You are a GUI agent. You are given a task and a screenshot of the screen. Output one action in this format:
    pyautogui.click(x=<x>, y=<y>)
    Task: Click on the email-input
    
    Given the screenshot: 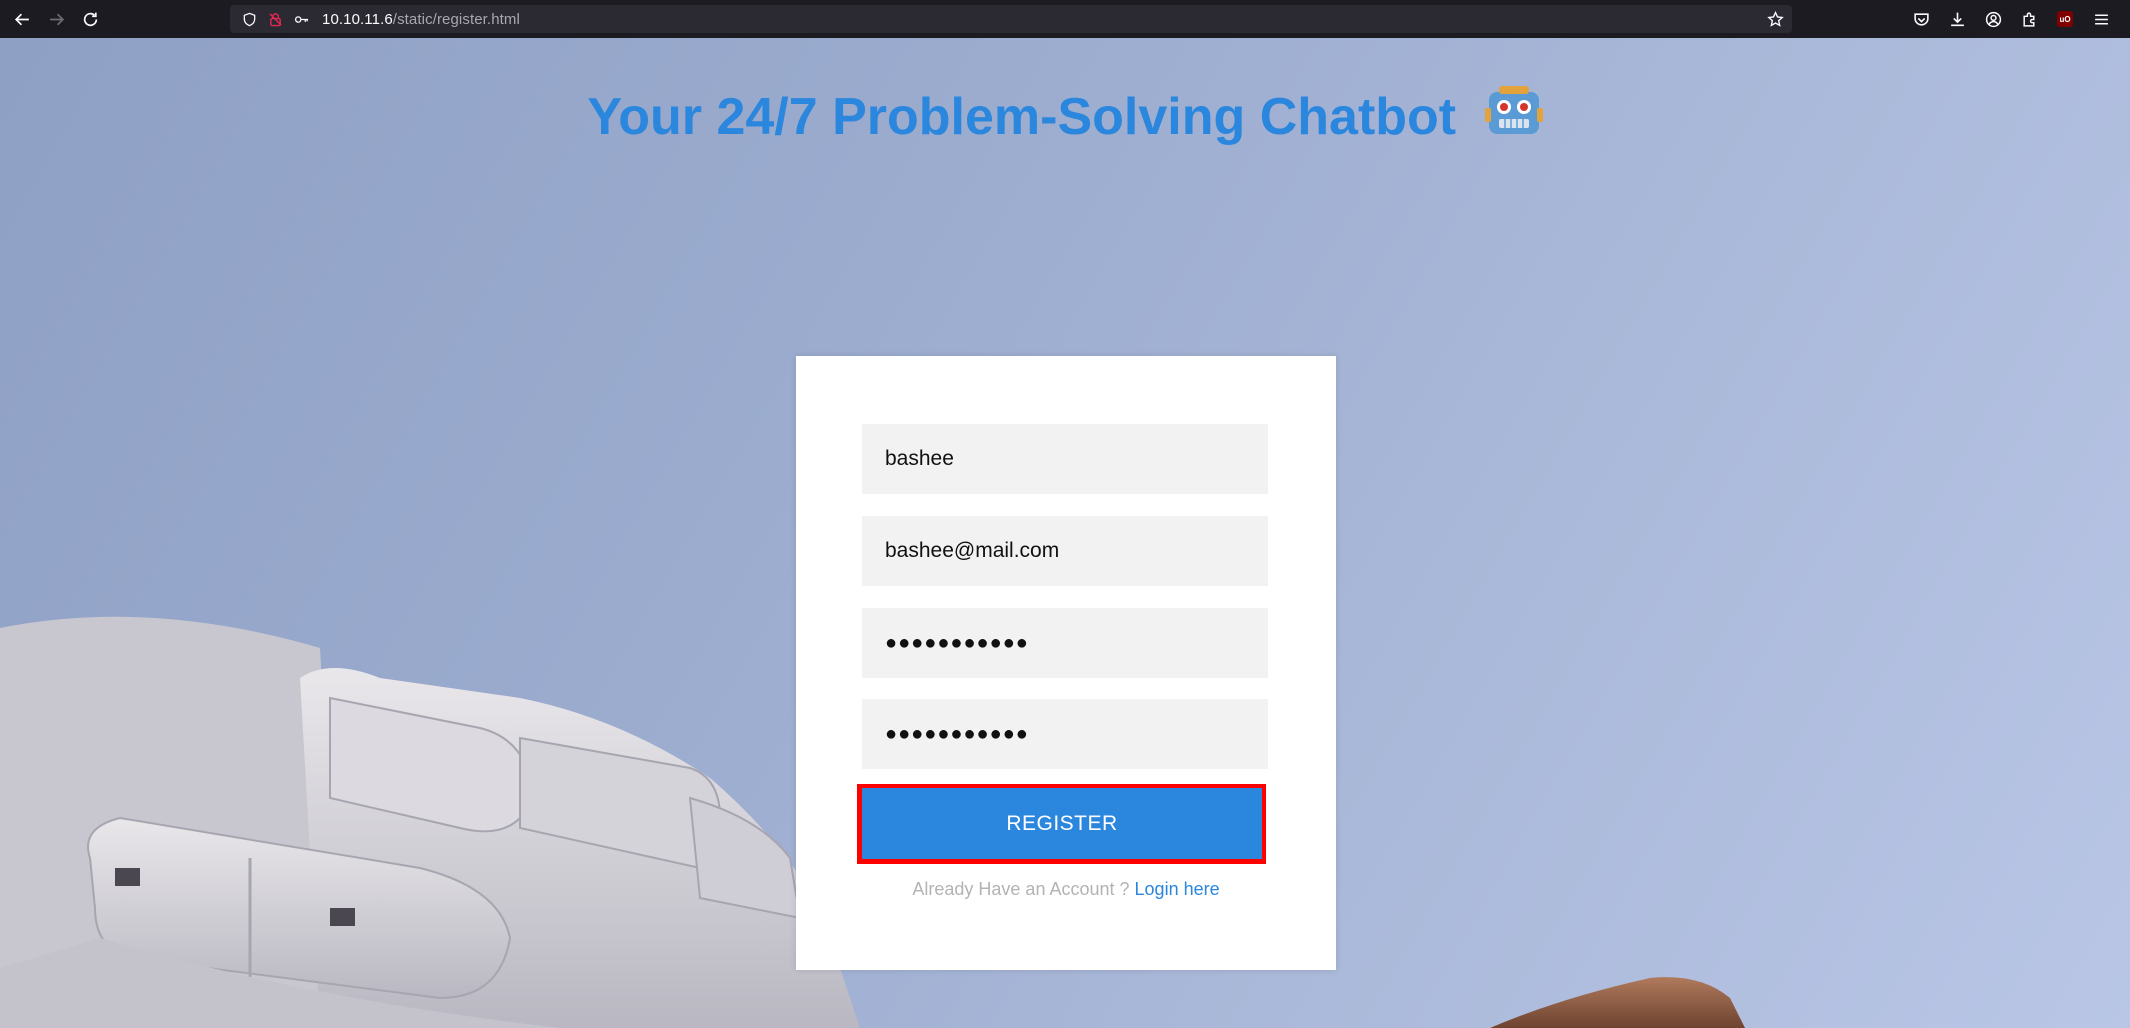 What is the action you would take?
    pyautogui.click(x=1065, y=551)
    